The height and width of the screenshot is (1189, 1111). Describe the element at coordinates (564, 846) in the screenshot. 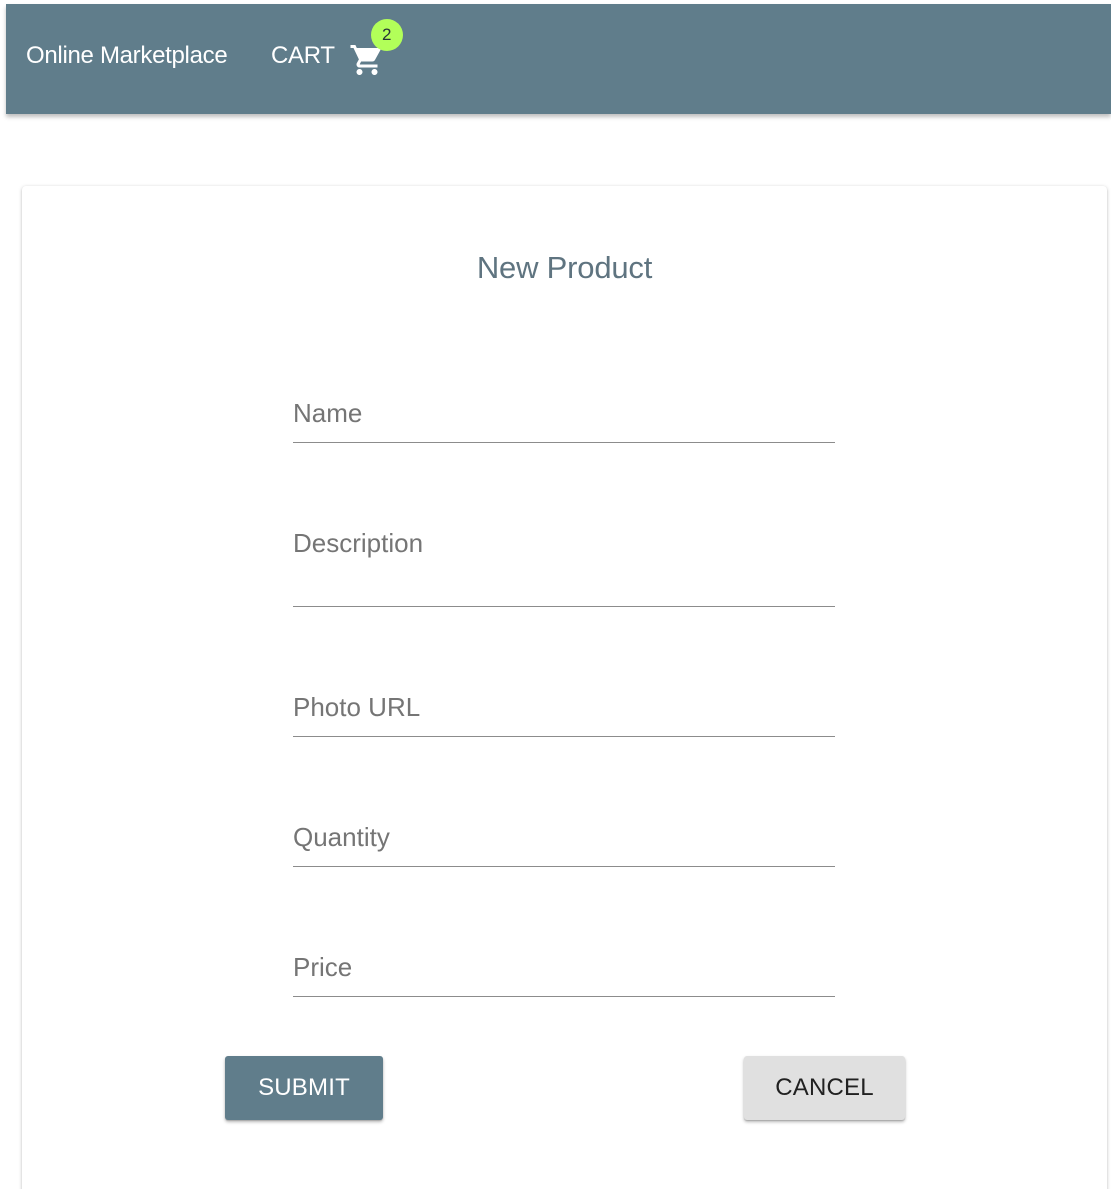

I see `quantity-input` at that location.